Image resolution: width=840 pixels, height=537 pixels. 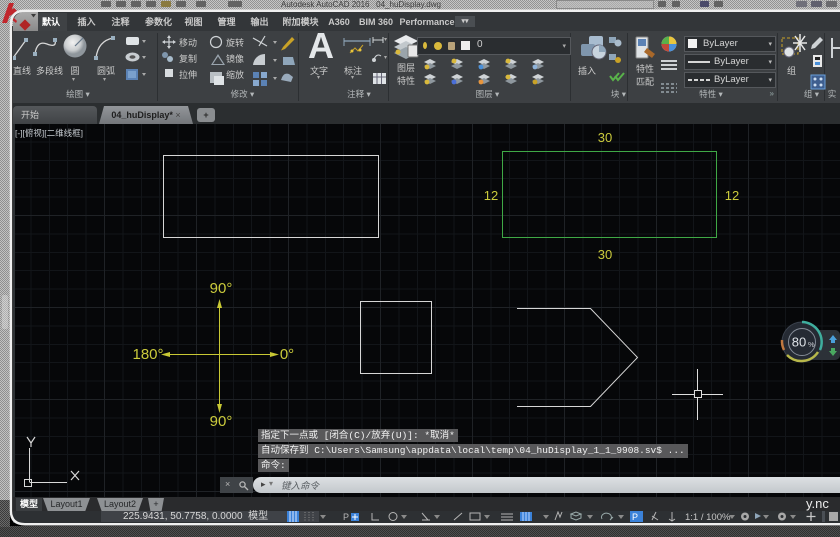 What do you see at coordinates (287, 354) in the screenshot?
I see `svg-text: 0°` at bounding box center [287, 354].